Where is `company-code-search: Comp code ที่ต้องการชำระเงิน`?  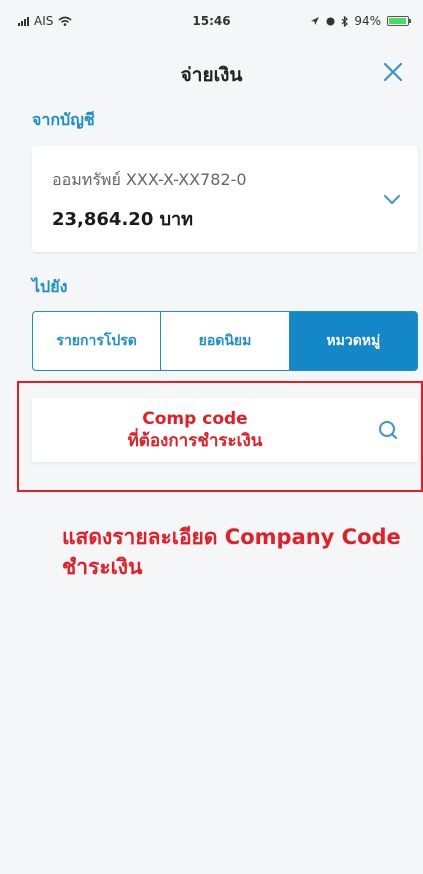 company-code-search: Comp code ที่ต้องการชำระเงิน is located at coordinates (225, 430).